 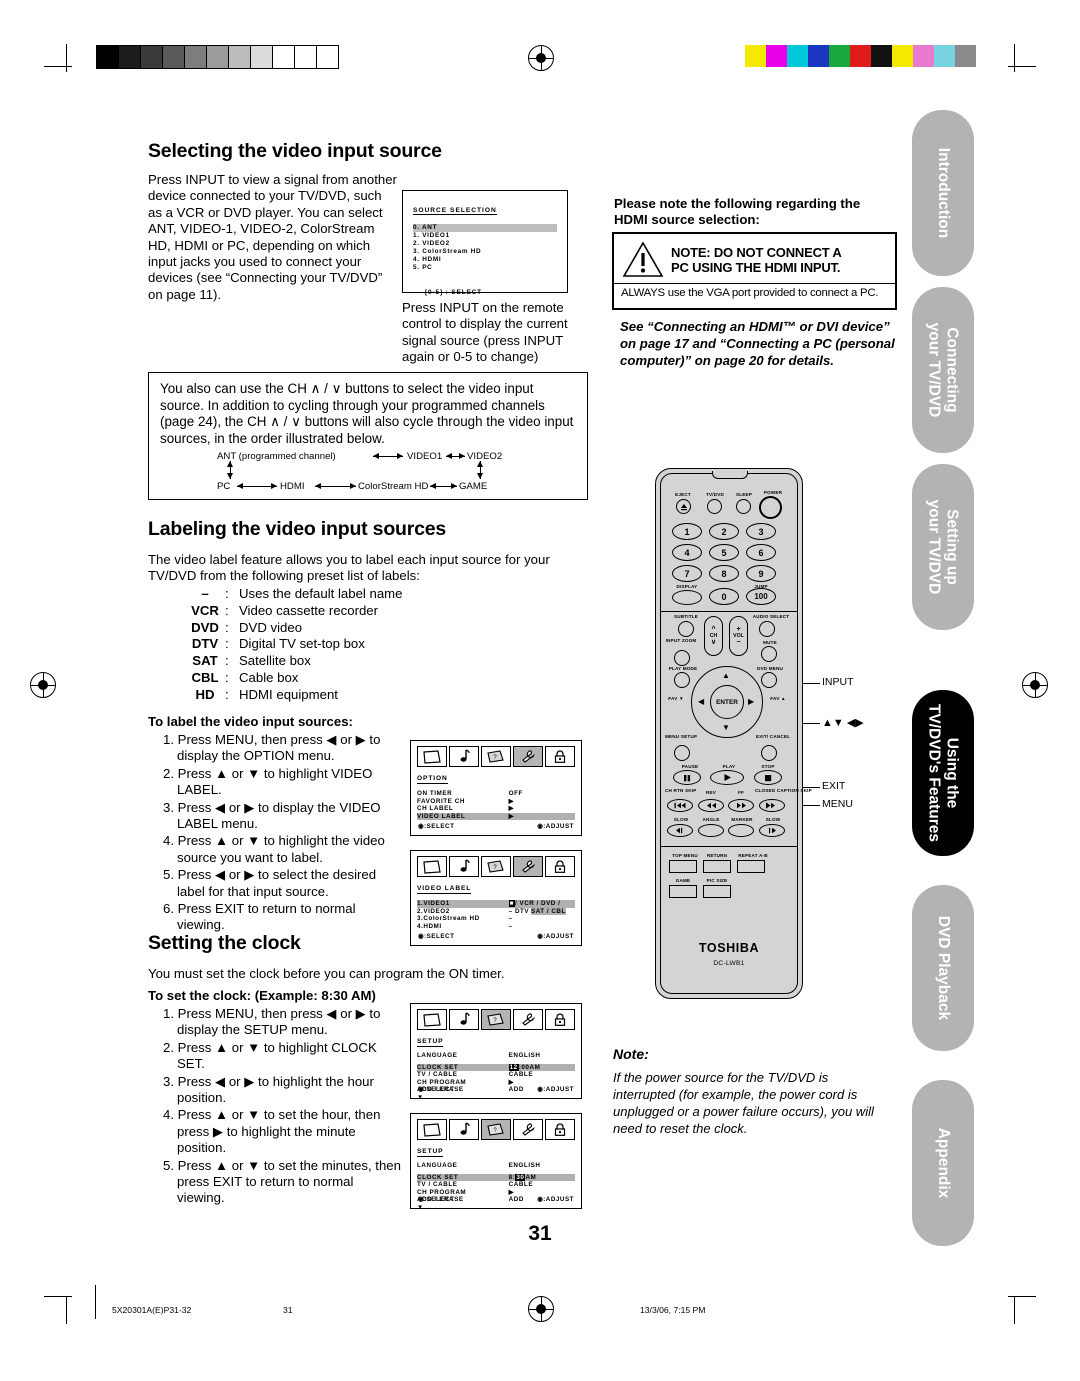 What do you see at coordinates (680, 805) in the screenshot?
I see `skip-back-button` at bounding box center [680, 805].